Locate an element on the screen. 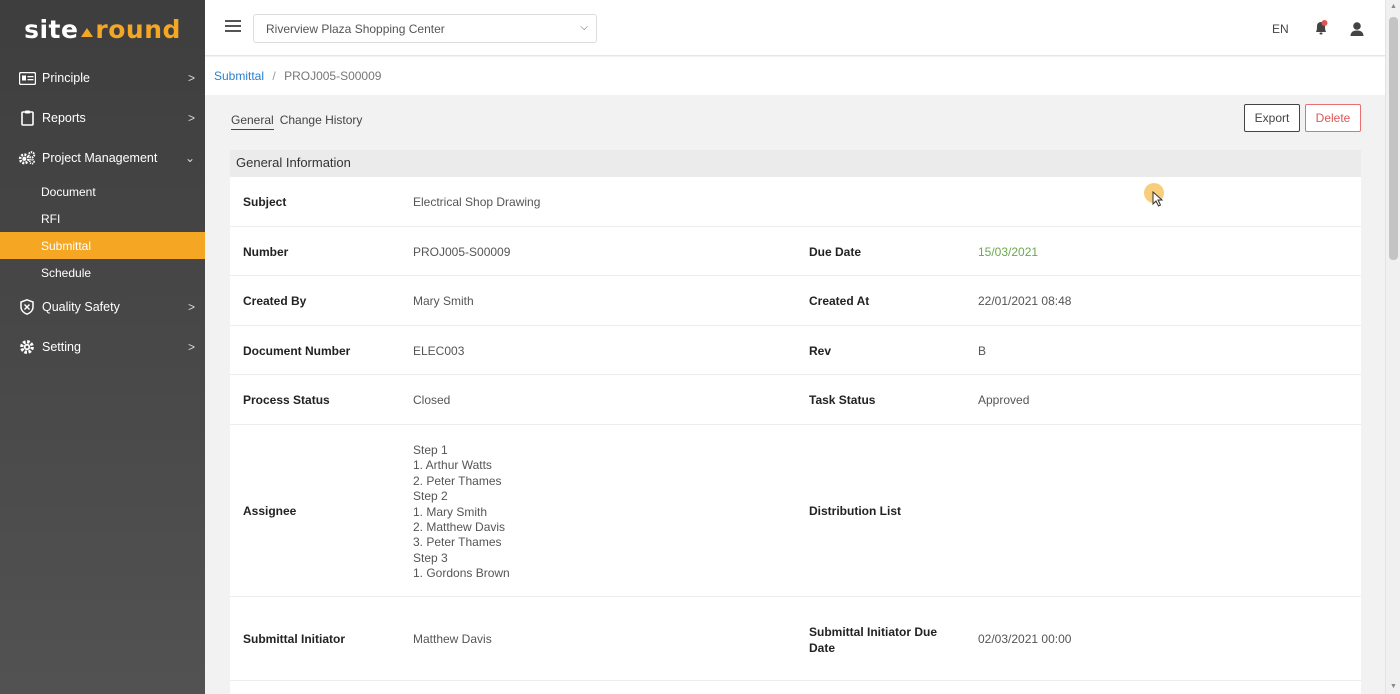  clipboard-icon is located at coordinates (27, 118).